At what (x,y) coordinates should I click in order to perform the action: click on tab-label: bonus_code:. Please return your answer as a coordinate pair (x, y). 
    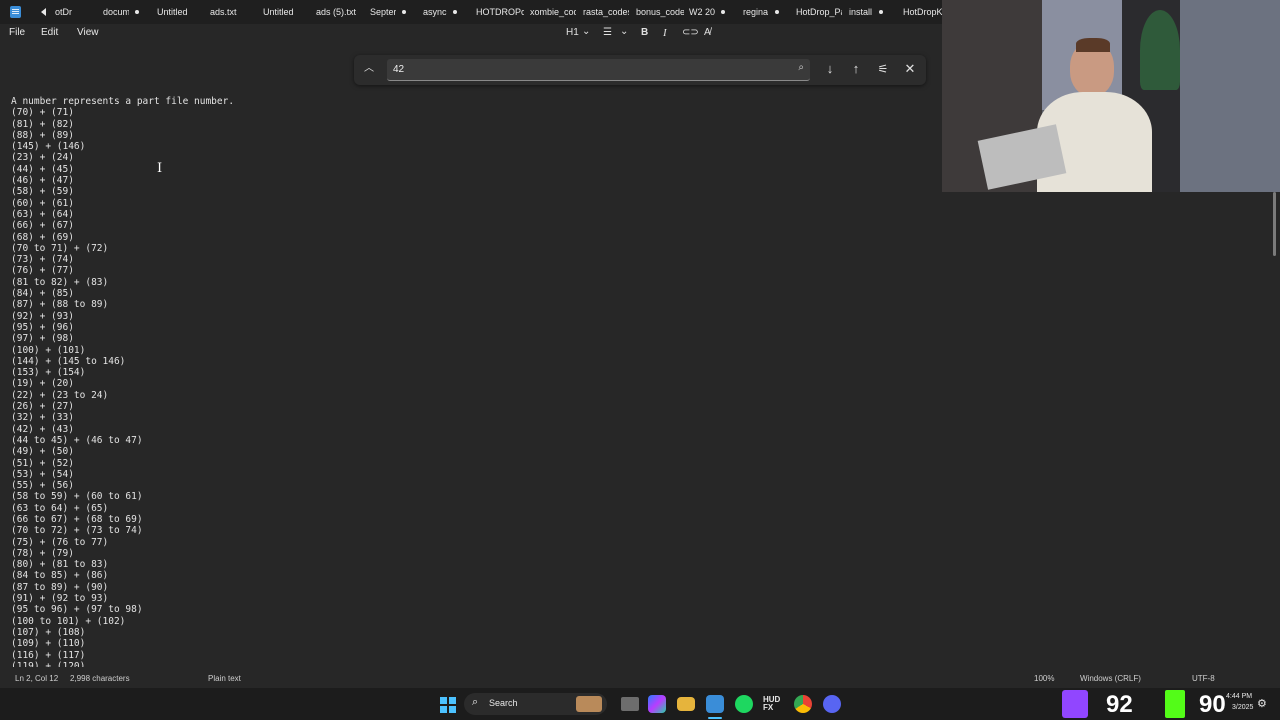
    Looking at the image, I should click on (660, 12).